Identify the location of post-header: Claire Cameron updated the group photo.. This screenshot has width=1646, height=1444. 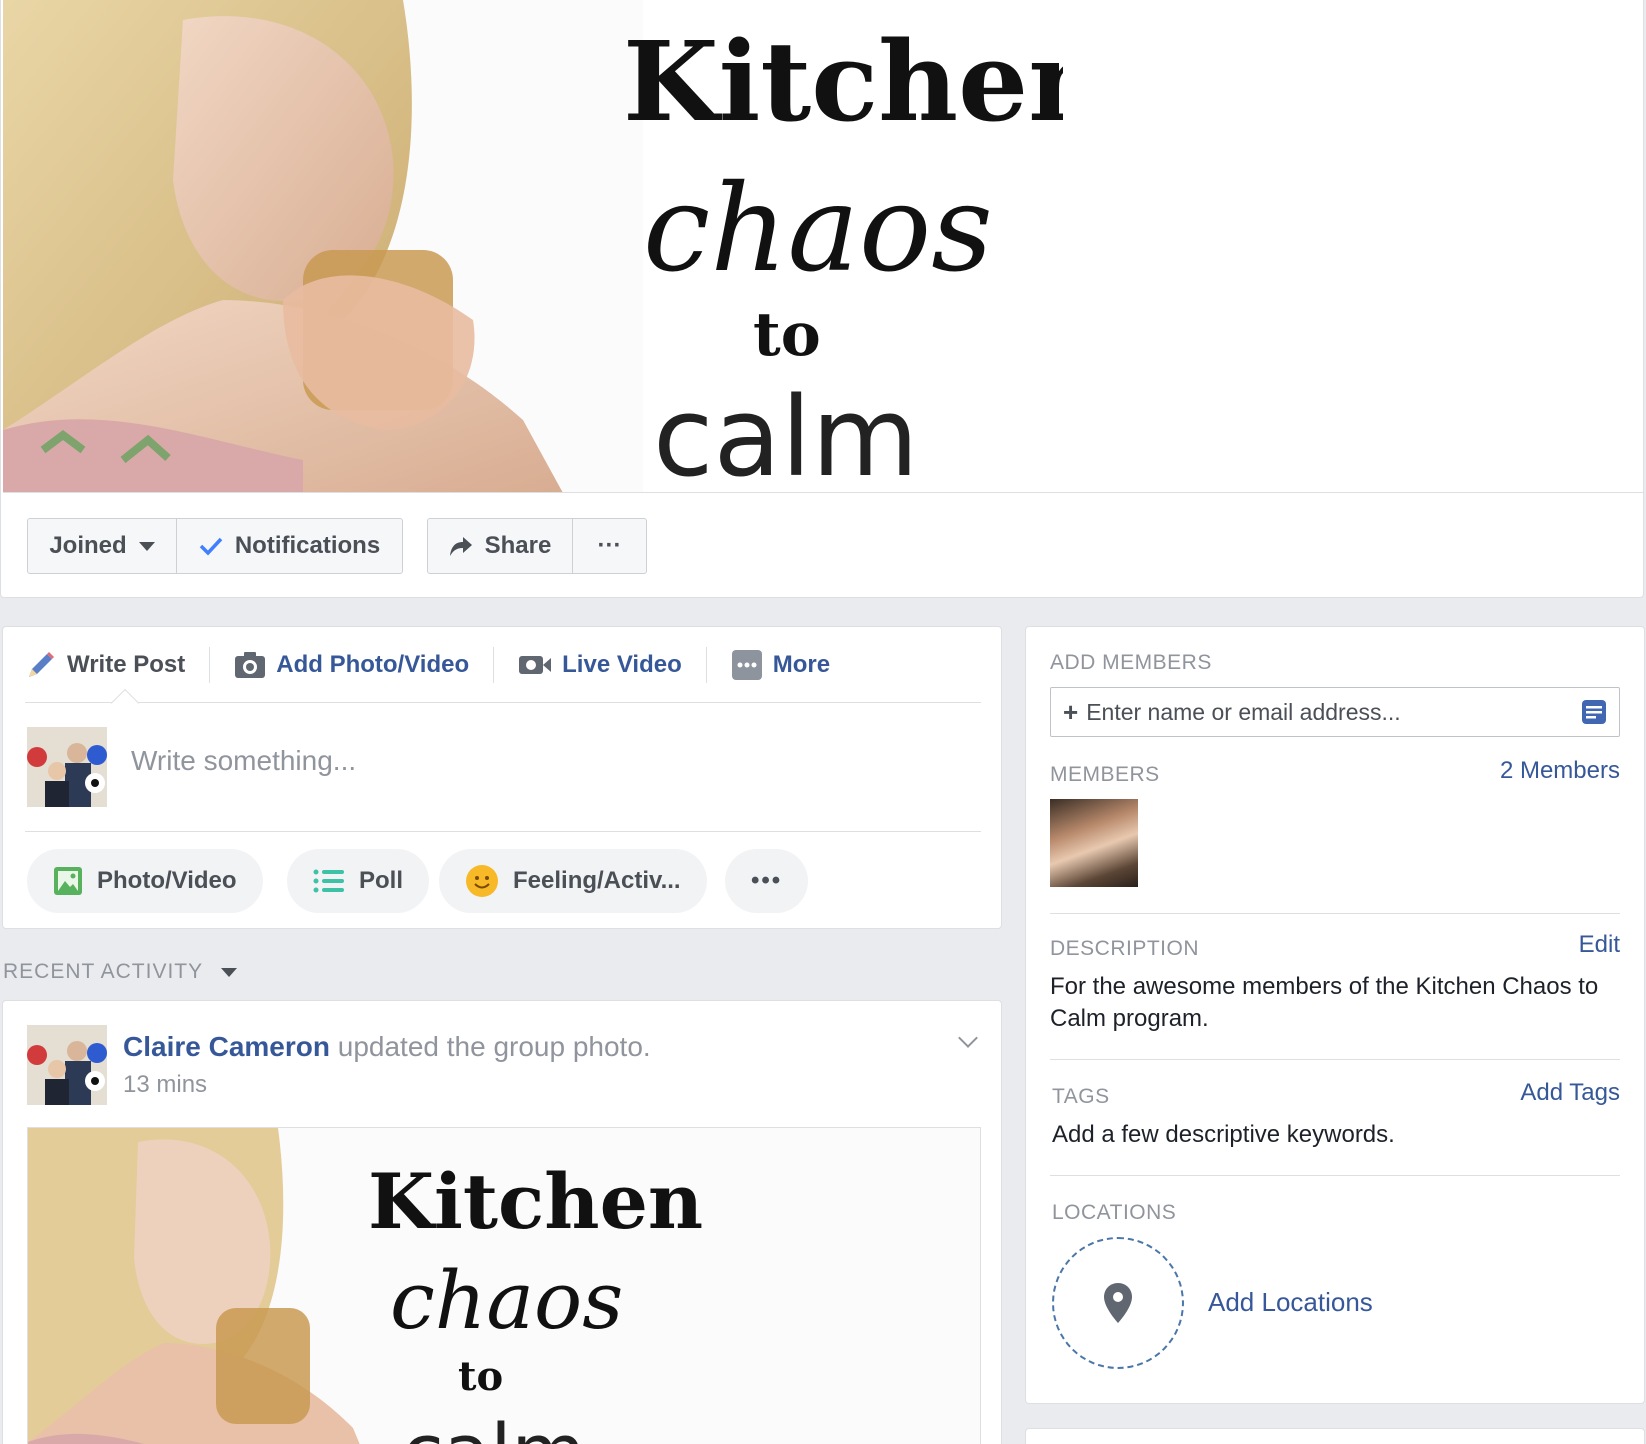
(387, 1047).